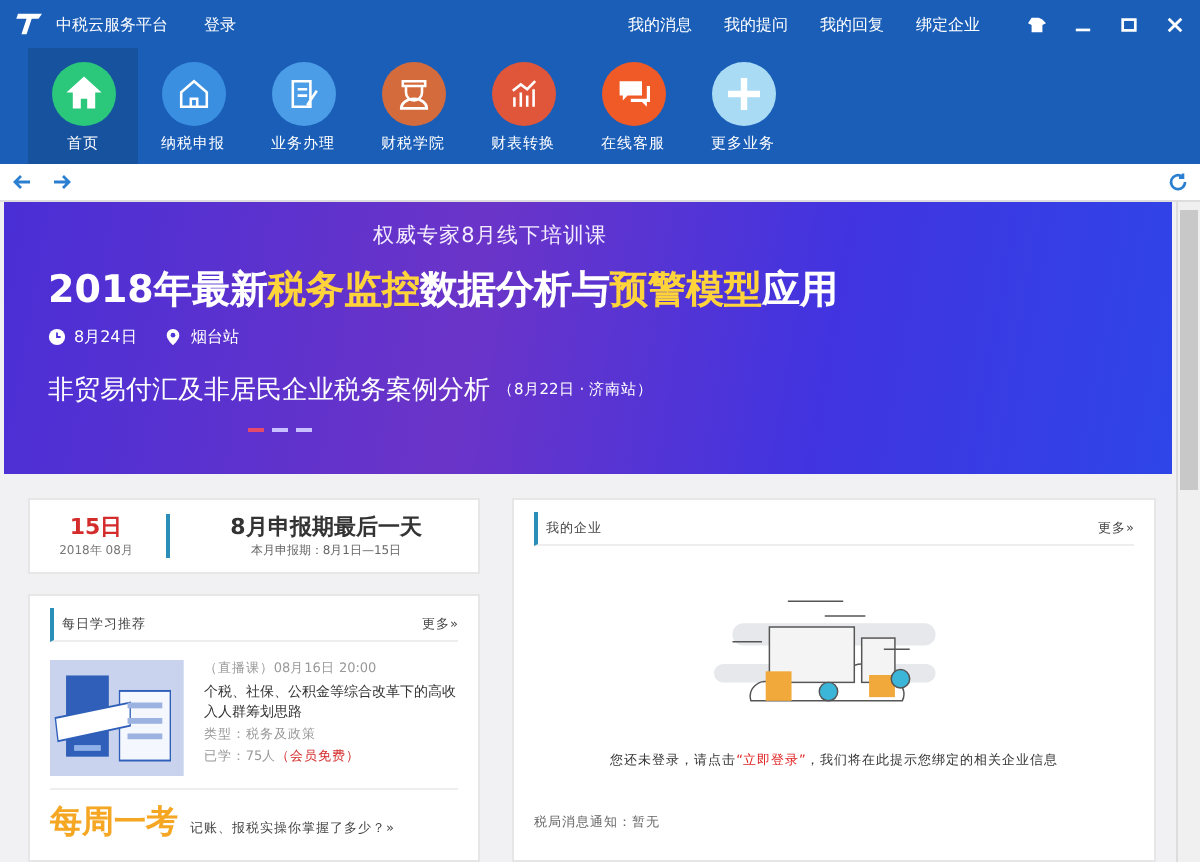 This screenshot has height=862, width=1200. I want to click on refresh-icon, so click(1178, 182).